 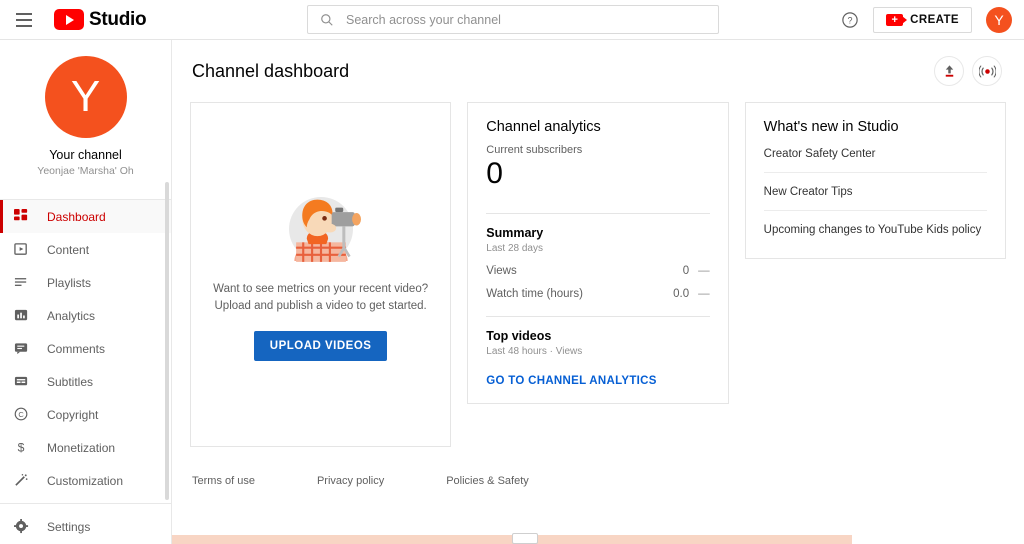 I want to click on search-icon, so click(x=327, y=20).